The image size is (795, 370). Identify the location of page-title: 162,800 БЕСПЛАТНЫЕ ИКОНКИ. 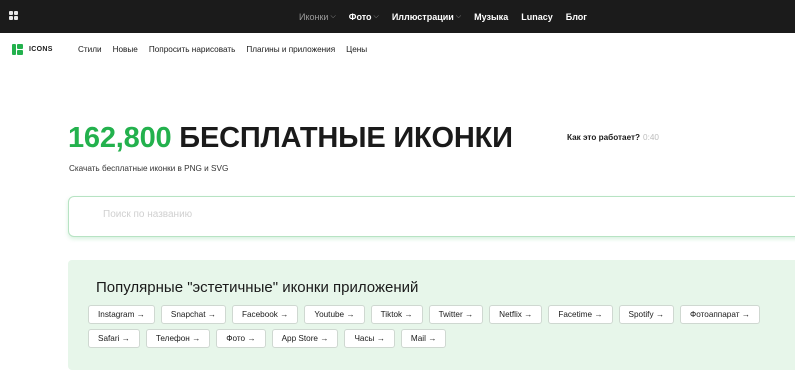
(290, 138).